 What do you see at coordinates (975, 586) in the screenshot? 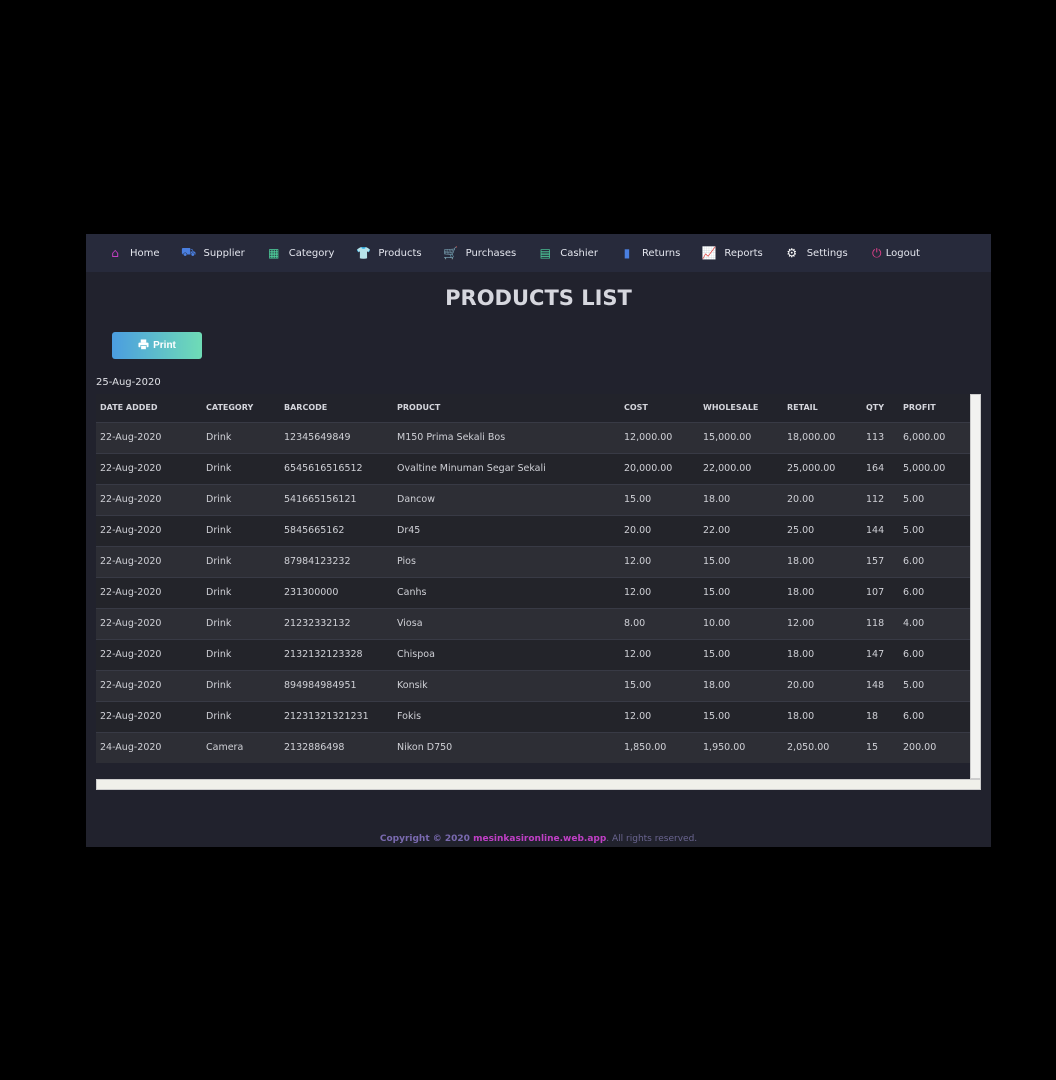
I see `vertical-scrollbar` at bounding box center [975, 586].